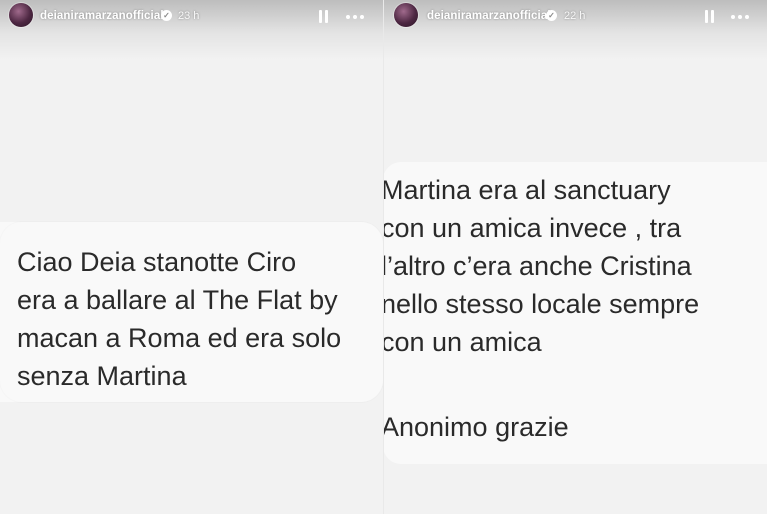 This screenshot has width=767, height=514. Describe the element at coordinates (476, 427) in the screenshot. I see `message-signature: Anonimo grazie` at that location.